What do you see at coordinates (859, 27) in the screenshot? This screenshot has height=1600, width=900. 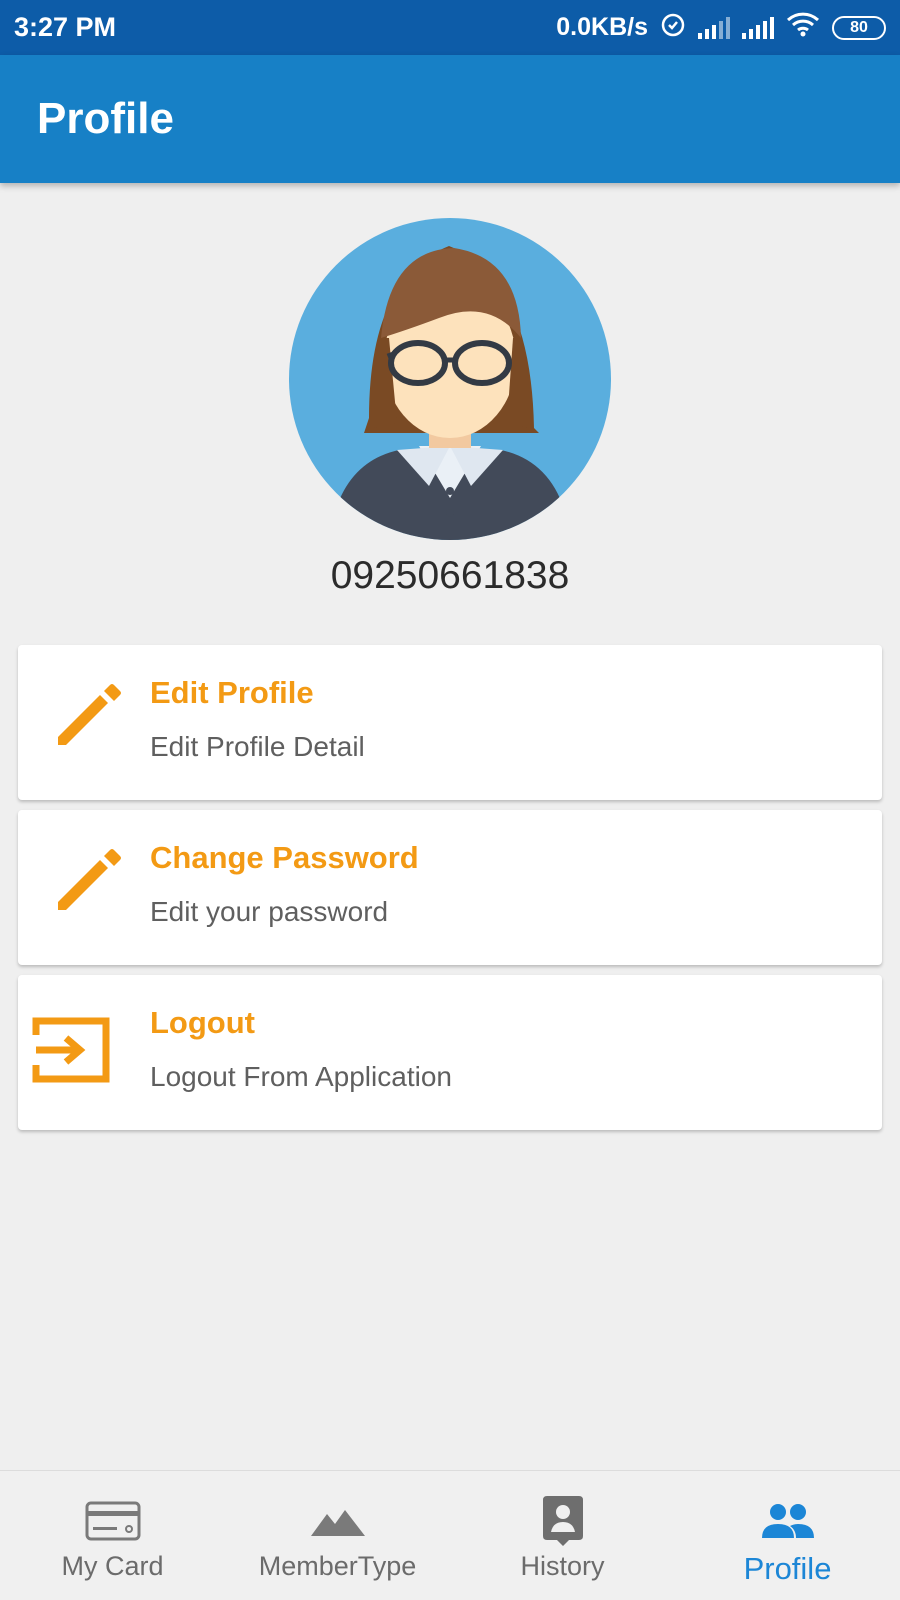 I see `battery-icon: 80` at bounding box center [859, 27].